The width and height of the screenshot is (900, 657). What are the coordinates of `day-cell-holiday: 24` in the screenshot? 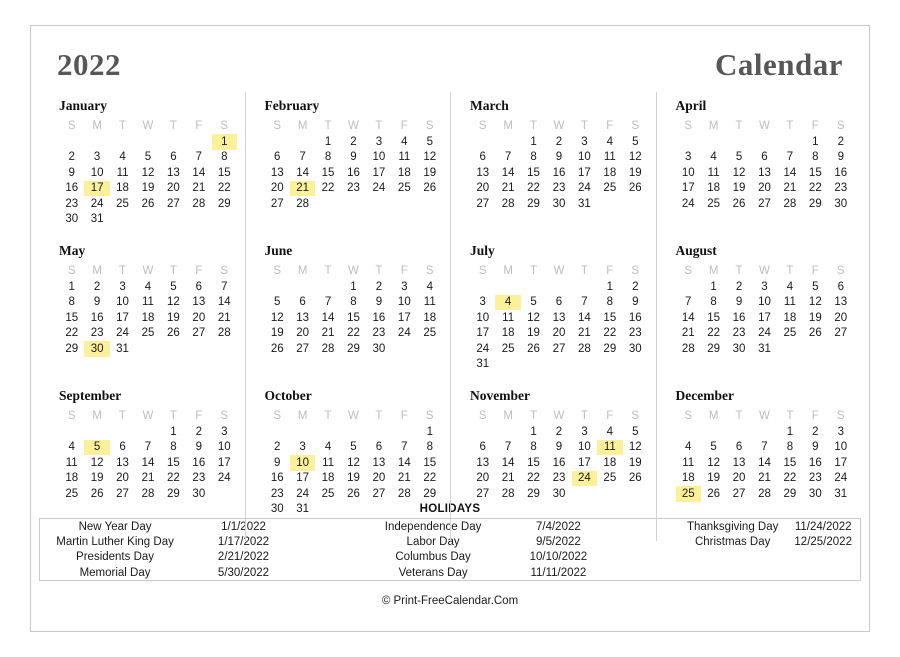 It's located at (584, 478).